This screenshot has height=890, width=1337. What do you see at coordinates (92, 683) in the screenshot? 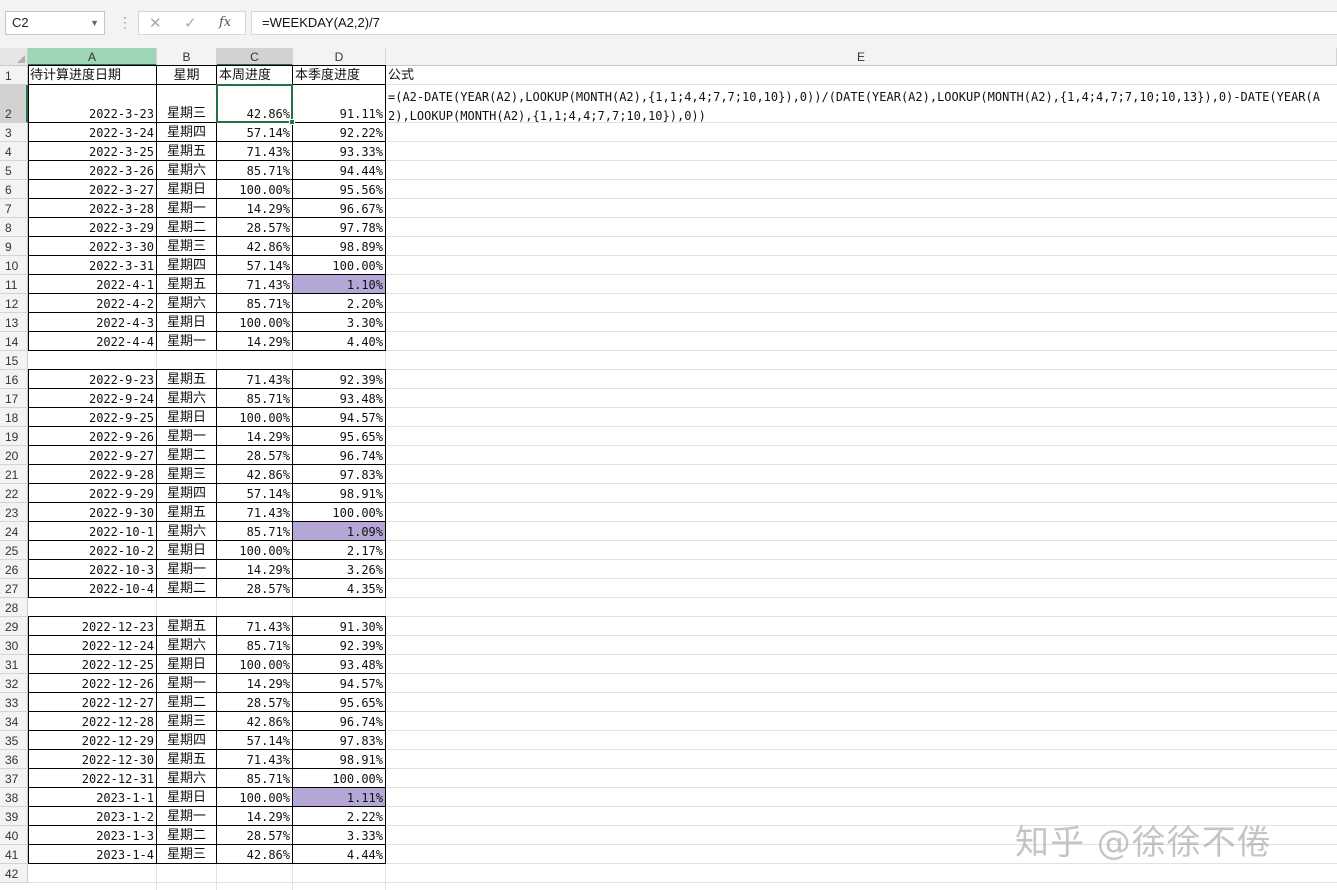
I see `cell-date: 2022-12-26` at bounding box center [92, 683].